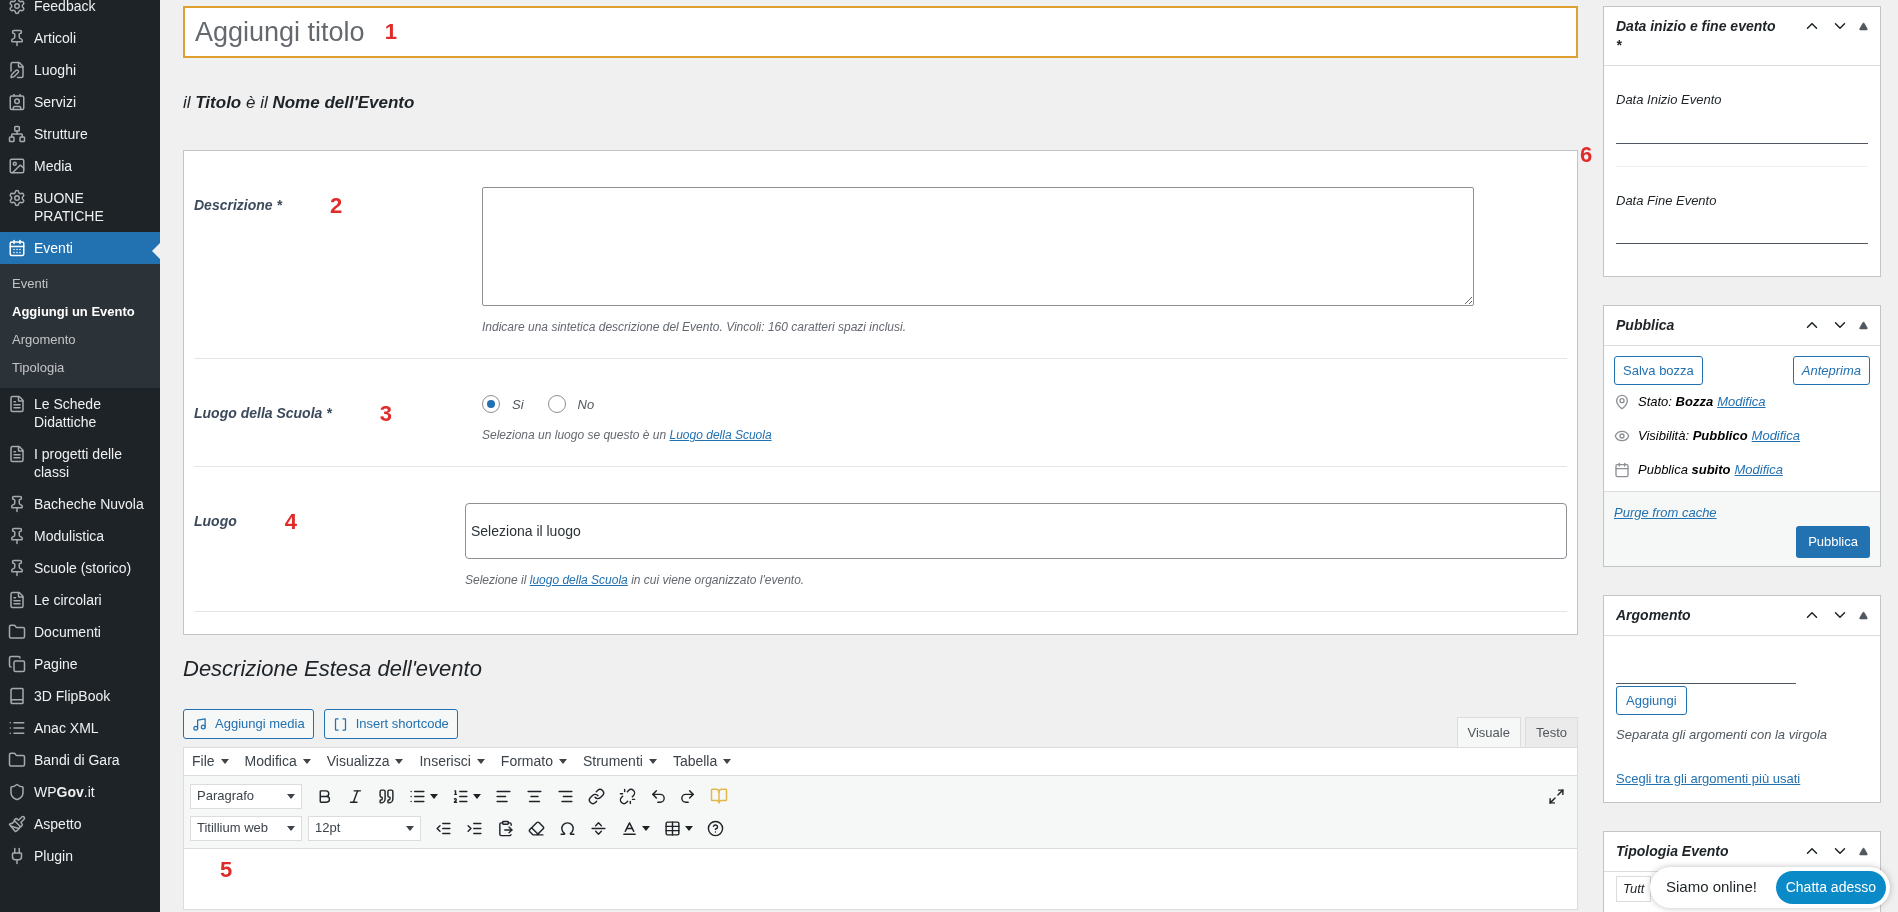 This screenshot has width=1898, height=912. I want to click on date-label: Data Inizio Evento, so click(1669, 100).